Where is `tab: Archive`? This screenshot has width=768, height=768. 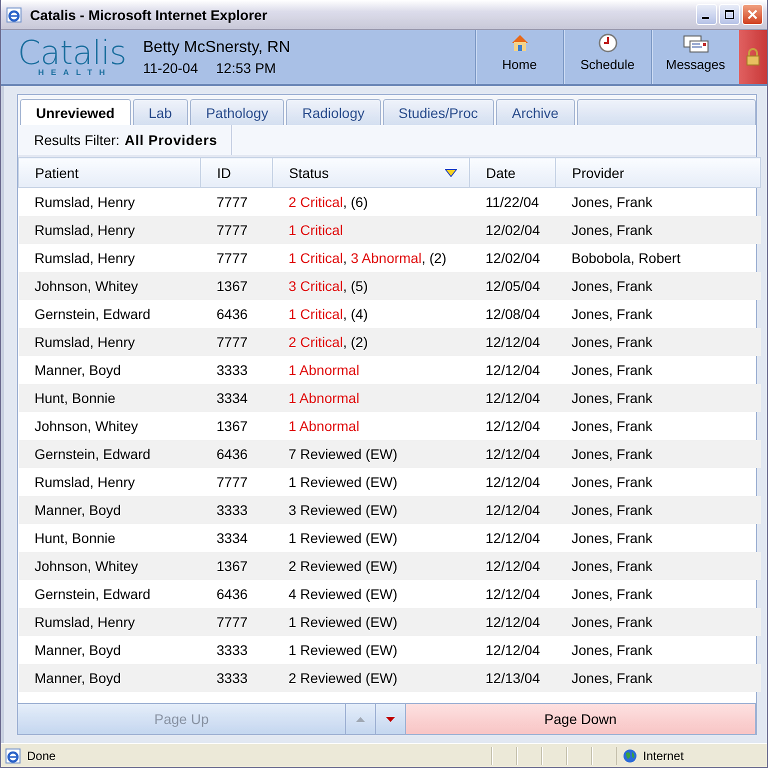
tab: Archive is located at coordinates (535, 112).